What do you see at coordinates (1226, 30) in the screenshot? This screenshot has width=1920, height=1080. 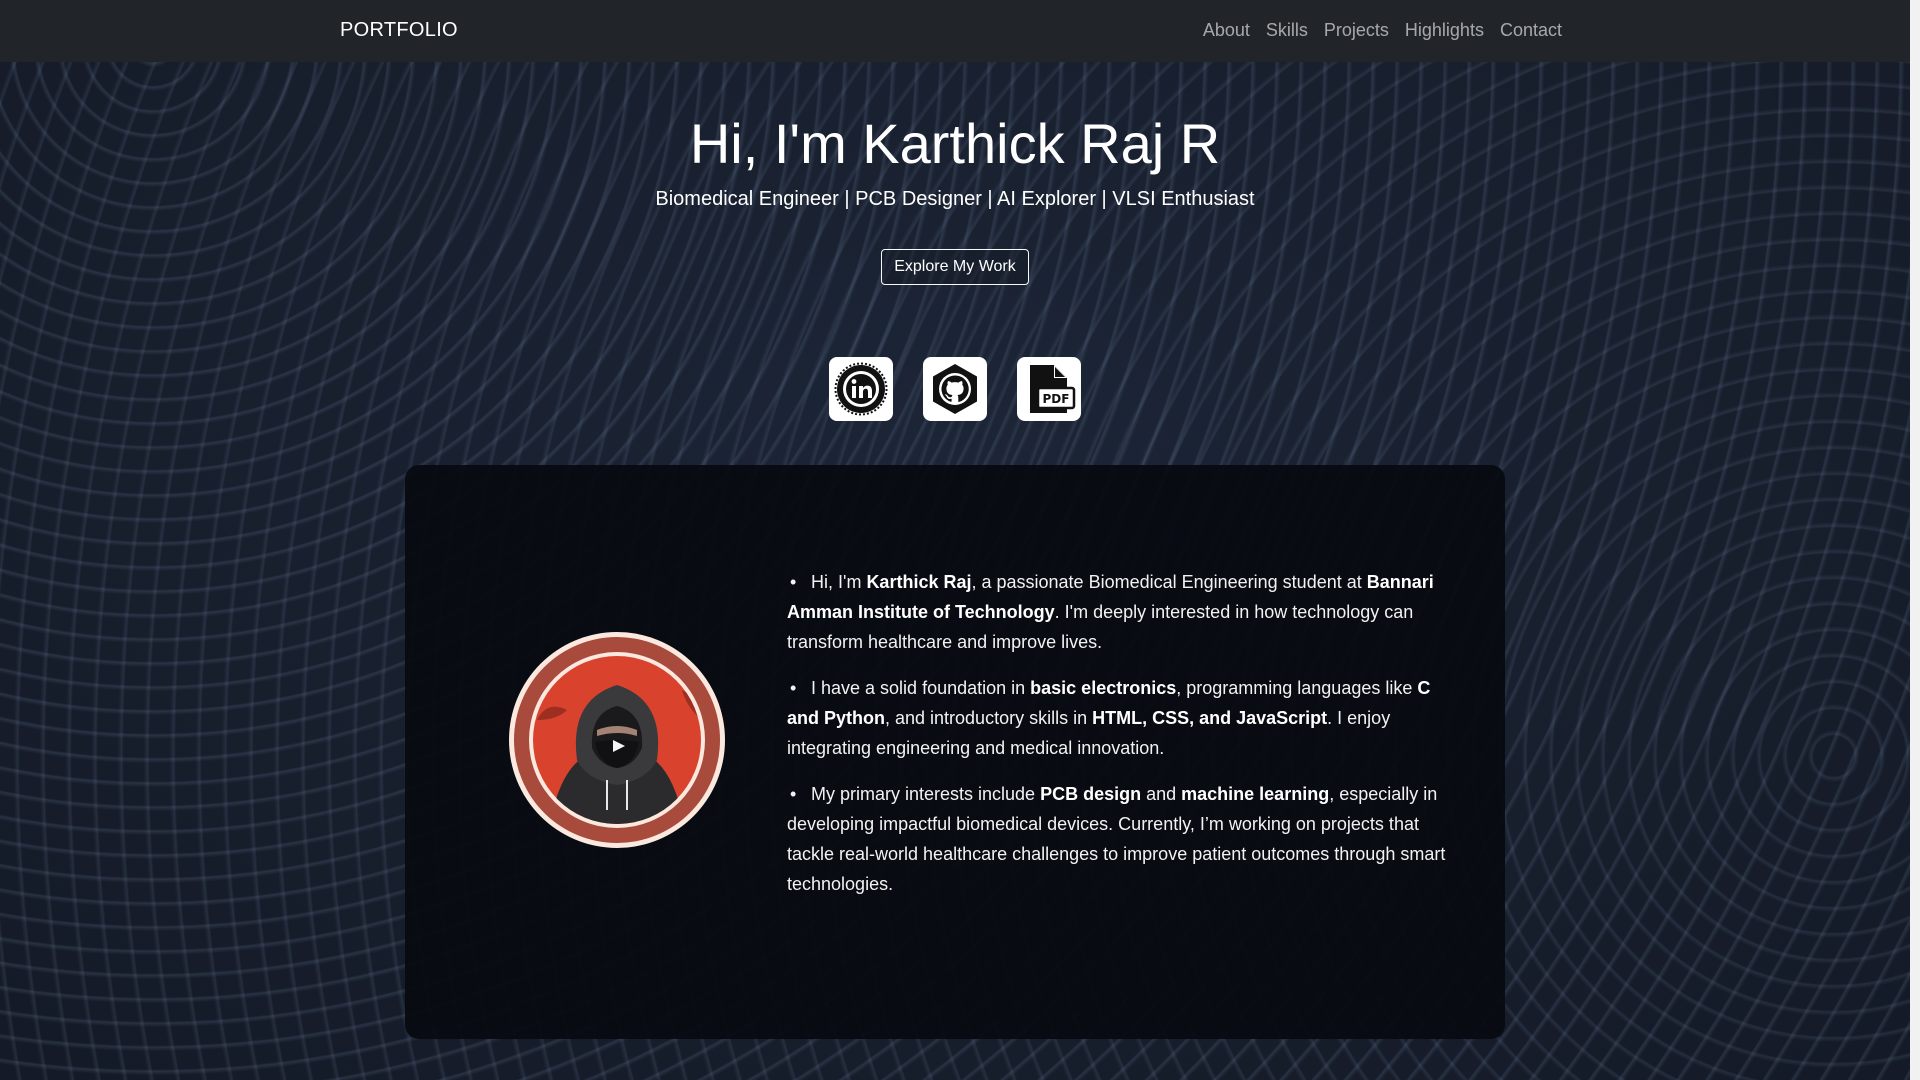 I see `nav-link-about: About` at bounding box center [1226, 30].